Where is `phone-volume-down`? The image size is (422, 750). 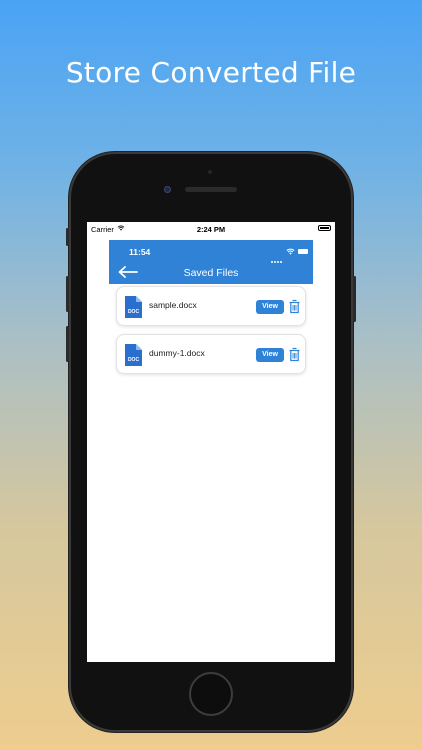
phone-volume-down is located at coordinates (67, 344).